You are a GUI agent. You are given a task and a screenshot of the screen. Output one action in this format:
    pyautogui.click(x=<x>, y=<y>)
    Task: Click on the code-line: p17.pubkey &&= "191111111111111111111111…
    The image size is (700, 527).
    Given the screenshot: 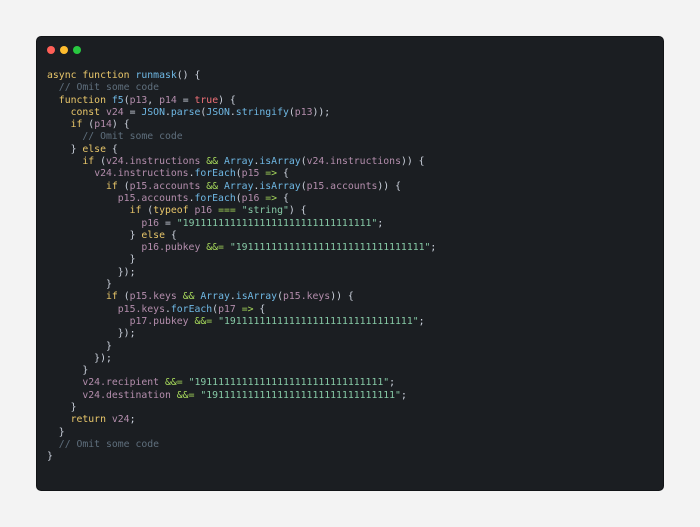 What is the action you would take?
    pyautogui.click(x=241, y=322)
    